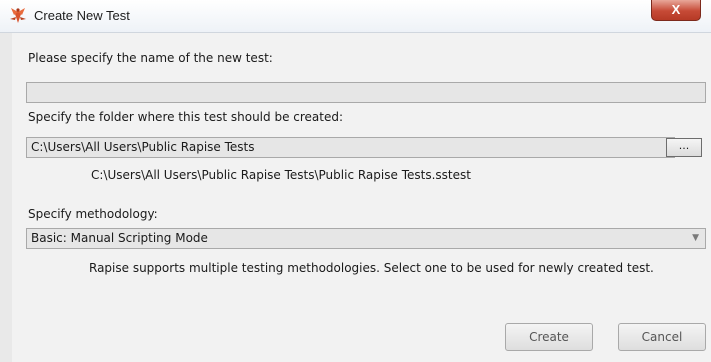 The width and height of the screenshot is (711, 362). Describe the element at coordinates (18, 15) in the screenshot. I see `rapise-bug-icon` at that location.